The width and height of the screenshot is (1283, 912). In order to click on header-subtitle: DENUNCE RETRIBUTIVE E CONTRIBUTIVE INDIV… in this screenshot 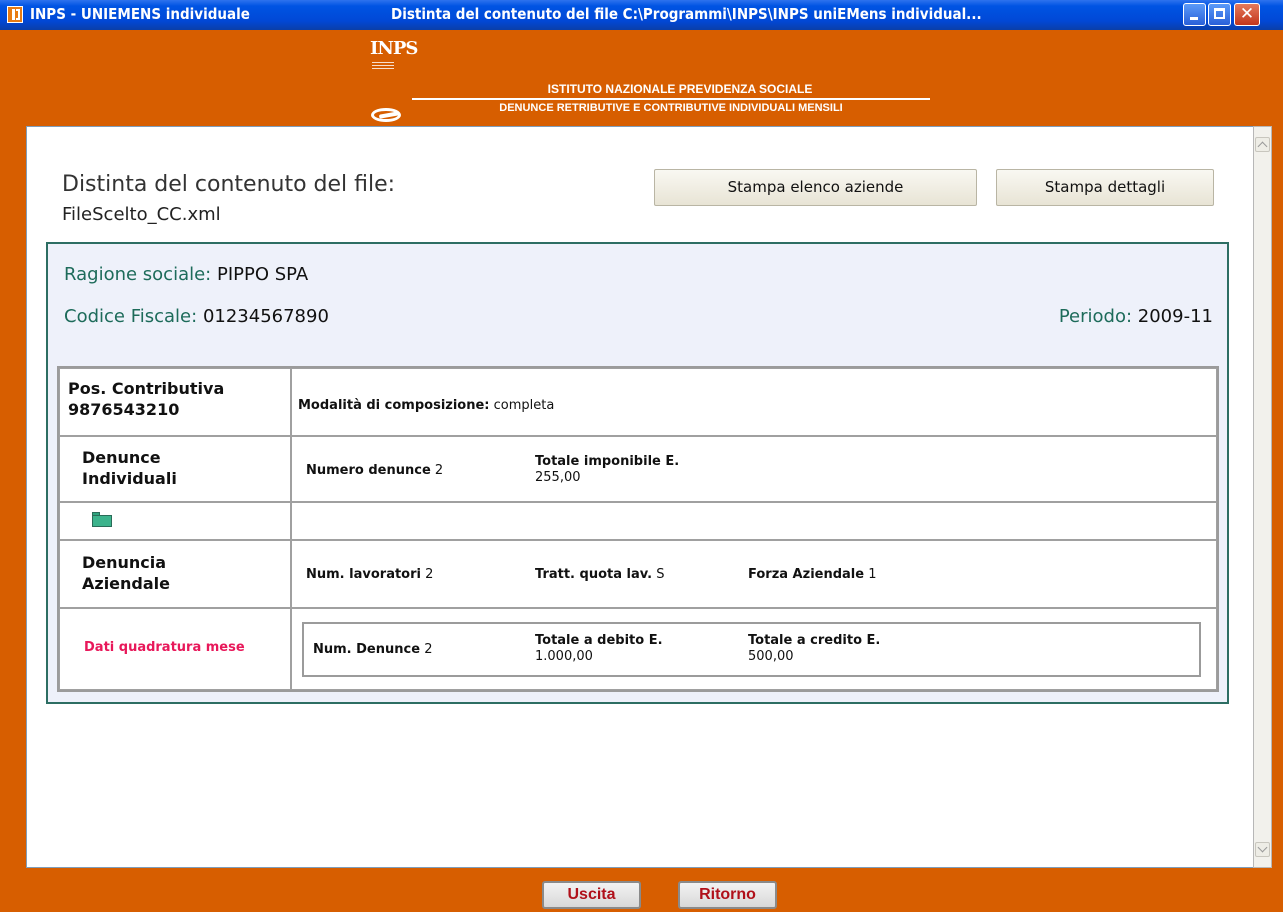, I will do `click(671, 108)`.